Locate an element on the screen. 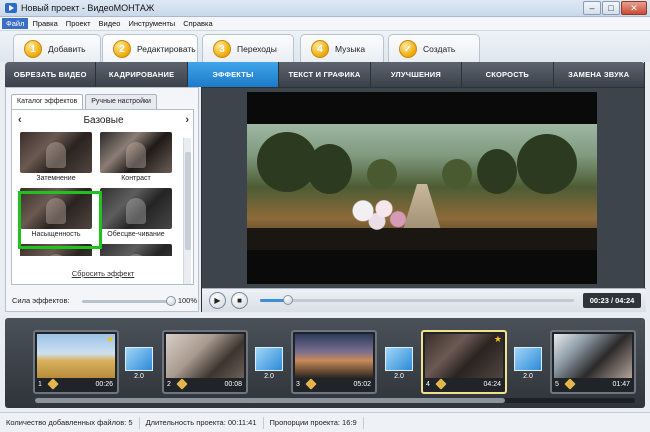 This screenshot has width=650, height=432. effect-label: Обесцве-чивание is located at coordinates (136, 234).